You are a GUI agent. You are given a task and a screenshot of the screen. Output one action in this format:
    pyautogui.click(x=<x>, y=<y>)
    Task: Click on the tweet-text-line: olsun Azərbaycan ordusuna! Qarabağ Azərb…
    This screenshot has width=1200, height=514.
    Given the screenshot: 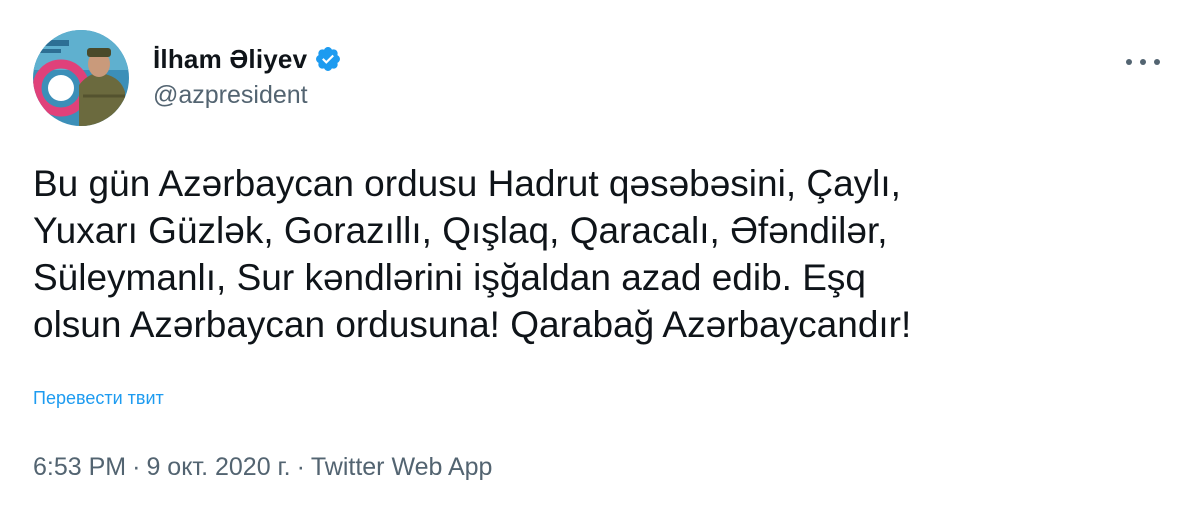 What is the action you would take?
    pyautogui.click(x=472, y=324)
    